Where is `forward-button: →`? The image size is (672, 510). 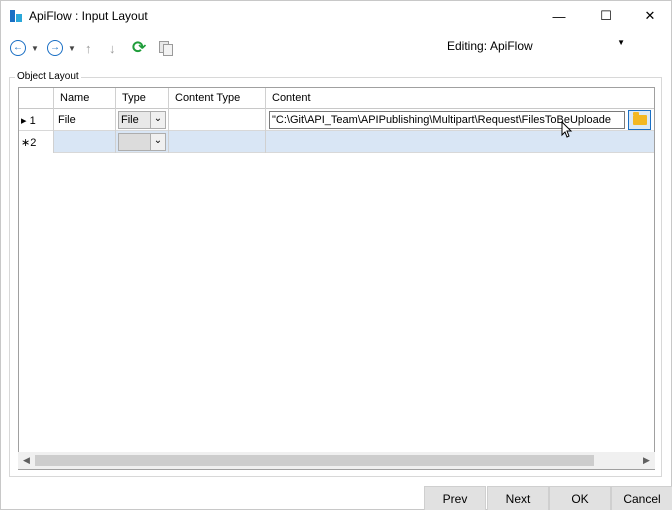 forward-button: → is located at coordinates (55, 48).